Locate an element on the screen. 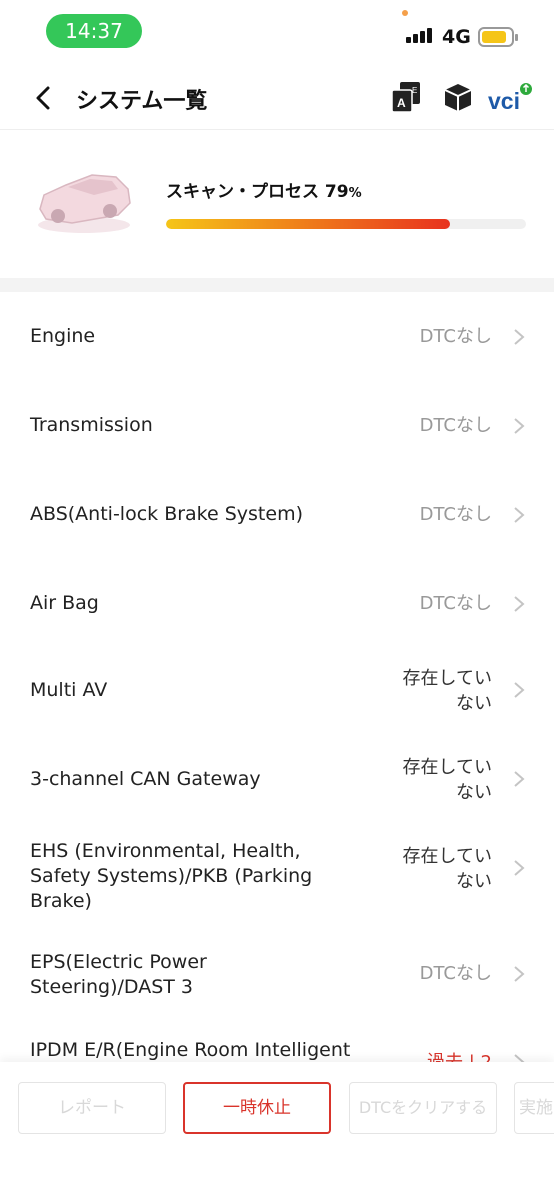 The image size is (554, 1200). system-name: IPDM E/R(Engine Room Intelligent is located at coordinates (190, 1050).